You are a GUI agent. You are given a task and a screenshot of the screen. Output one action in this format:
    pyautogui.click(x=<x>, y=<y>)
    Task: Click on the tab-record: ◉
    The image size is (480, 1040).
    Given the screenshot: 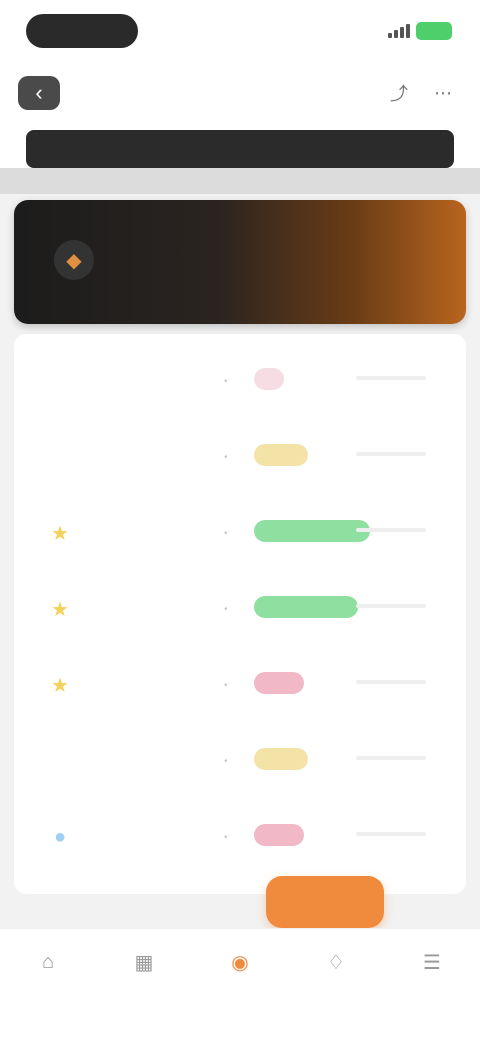 What is the action you would take?
    pyautogui.click(x=240, y=982)
    